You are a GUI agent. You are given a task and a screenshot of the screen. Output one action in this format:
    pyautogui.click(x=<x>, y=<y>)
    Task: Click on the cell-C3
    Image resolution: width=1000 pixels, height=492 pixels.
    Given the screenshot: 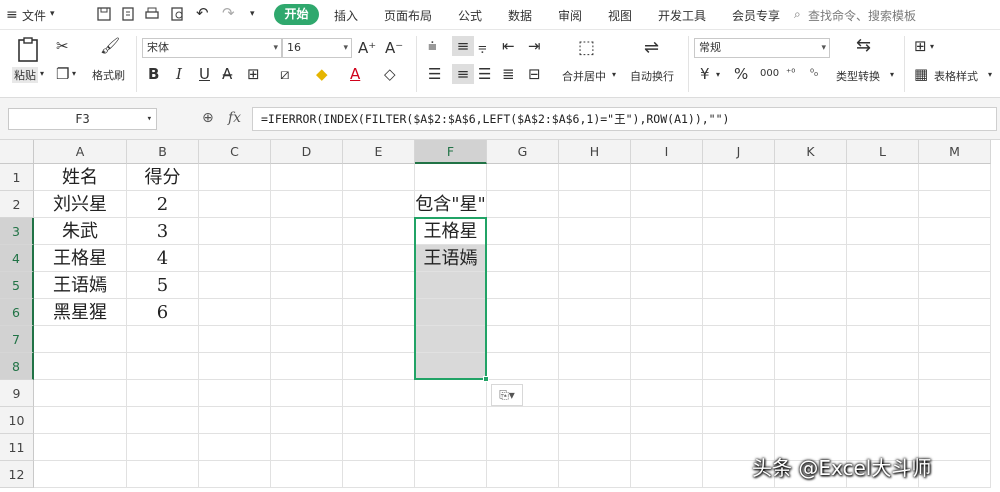 What is the action you would take?
    pyautogui.click(x=235, y=231)
    